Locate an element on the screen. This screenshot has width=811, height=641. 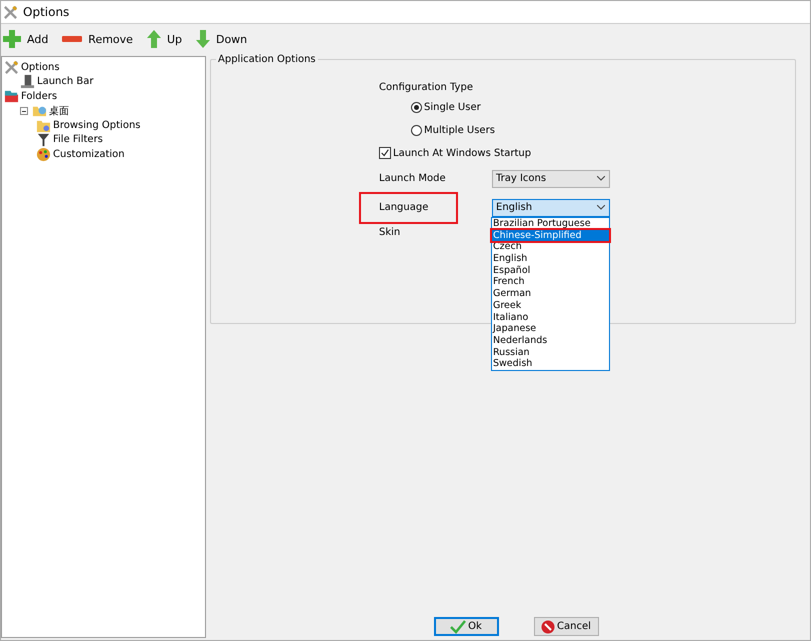
tree-item: 桌面 is located at coordinates (59, 111).